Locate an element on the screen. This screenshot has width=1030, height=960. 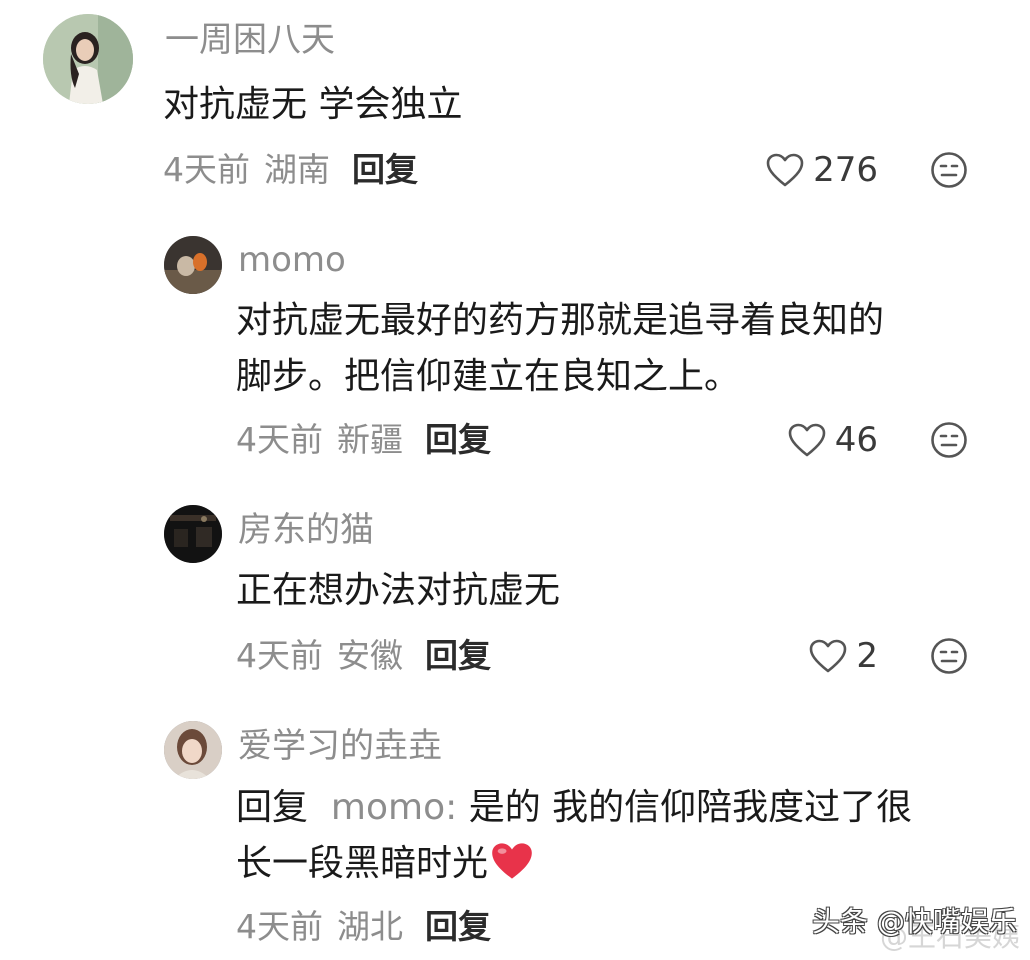
location: 湖北 is located at coordinates (370, 926).